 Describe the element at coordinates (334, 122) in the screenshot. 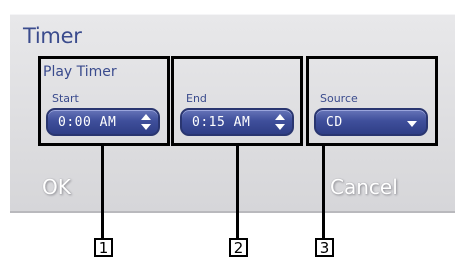

I see `source-value: CD` at that location.